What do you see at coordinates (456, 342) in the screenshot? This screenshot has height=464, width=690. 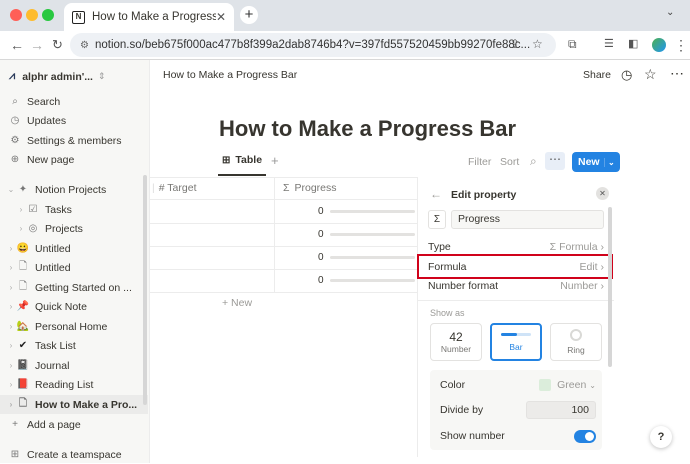 I see `show-as-number-option: 42 Number` at bounding box center [456, 342].